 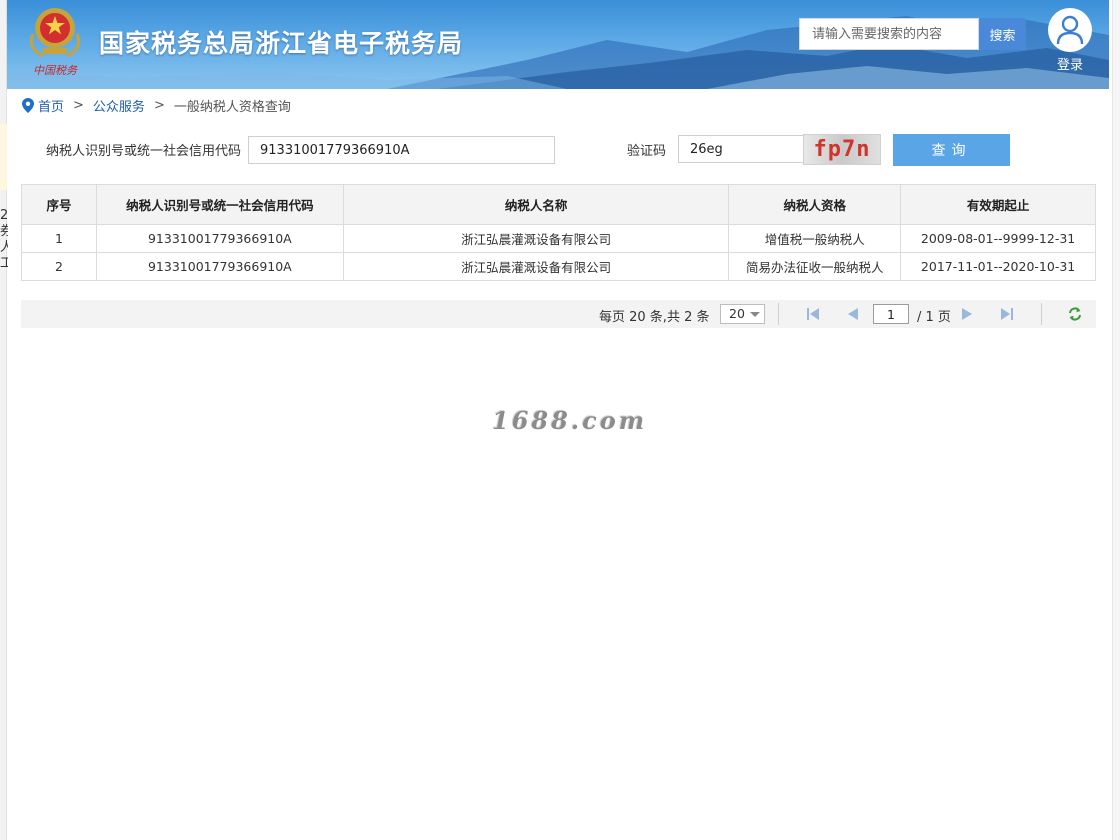 What do you see at coordinates (1116, 420) in the screenshot?
I see `right-scrollbar-track` at bounding box center [1116, 420].